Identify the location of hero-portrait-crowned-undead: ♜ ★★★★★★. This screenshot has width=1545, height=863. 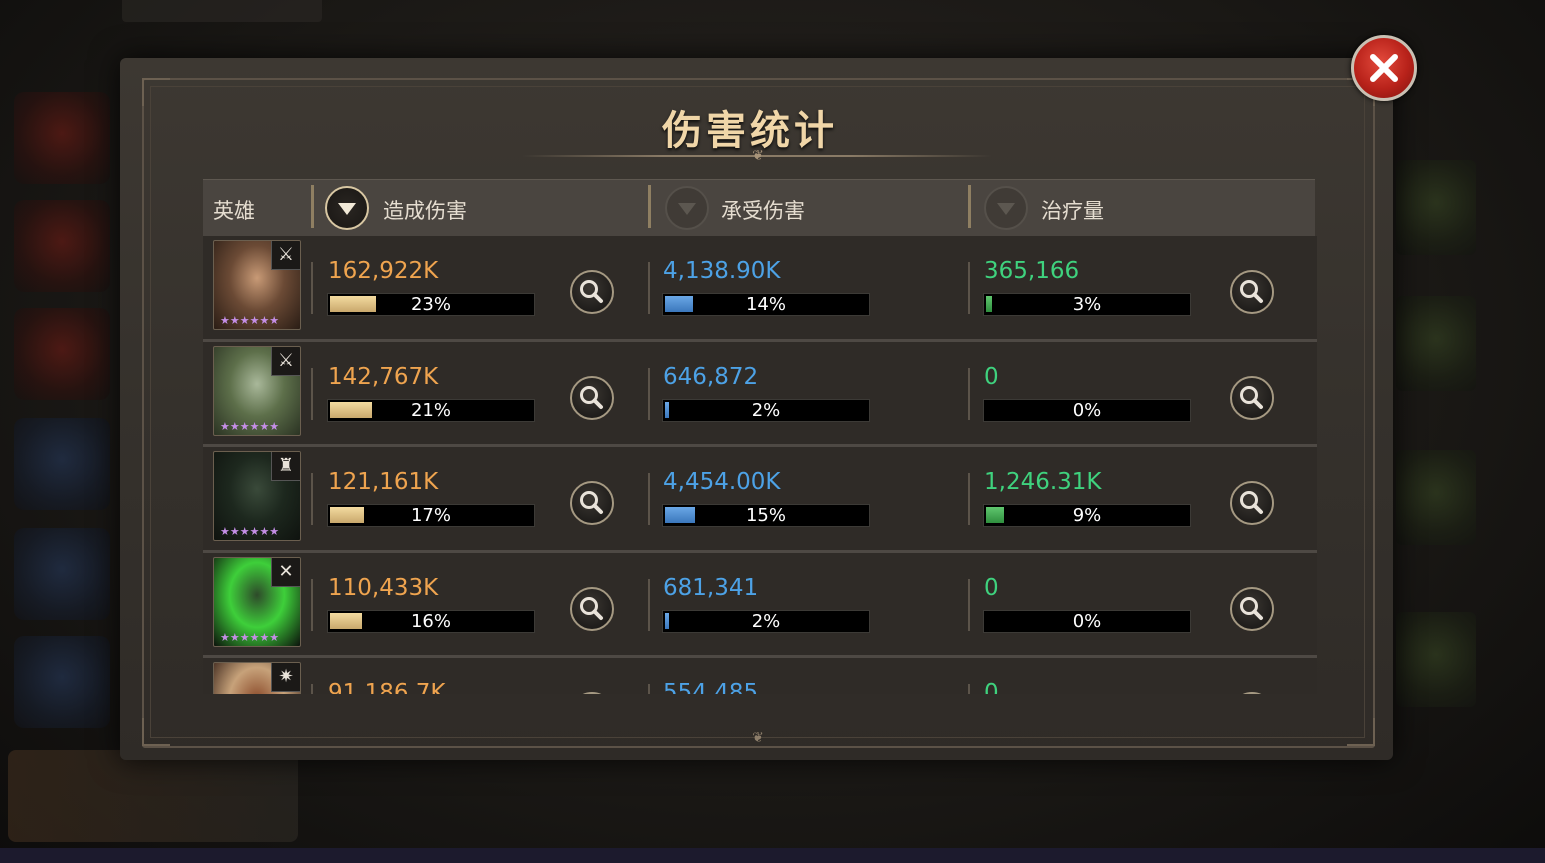
(257, 496).